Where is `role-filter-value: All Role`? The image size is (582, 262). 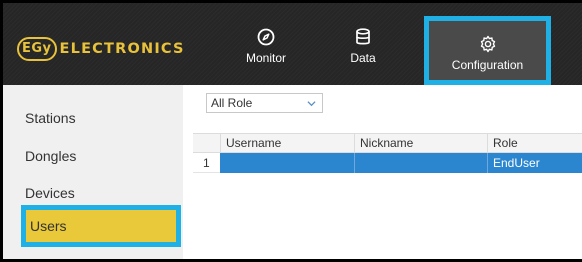
role-filter-value: All Role is located at coordinates (232, 103).